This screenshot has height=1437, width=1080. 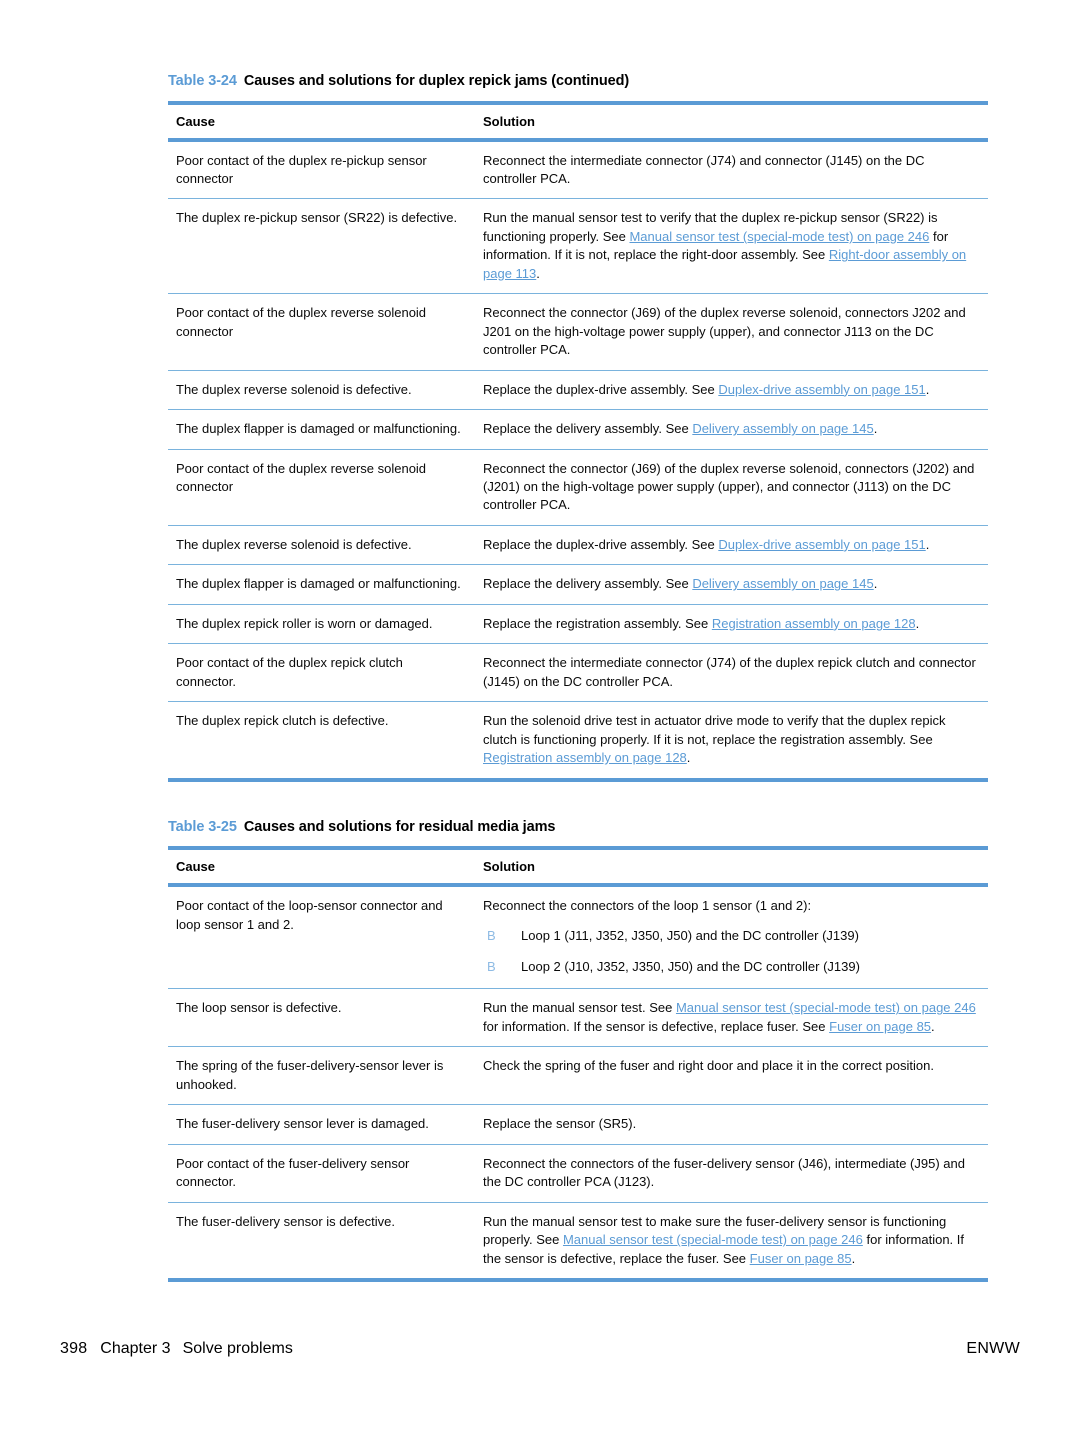 What do you see at coordinates (601, 544) in the screenshot?
I see `solution-text: Replace the duplex-drive assembly. See` at bounding box center [601, 544].